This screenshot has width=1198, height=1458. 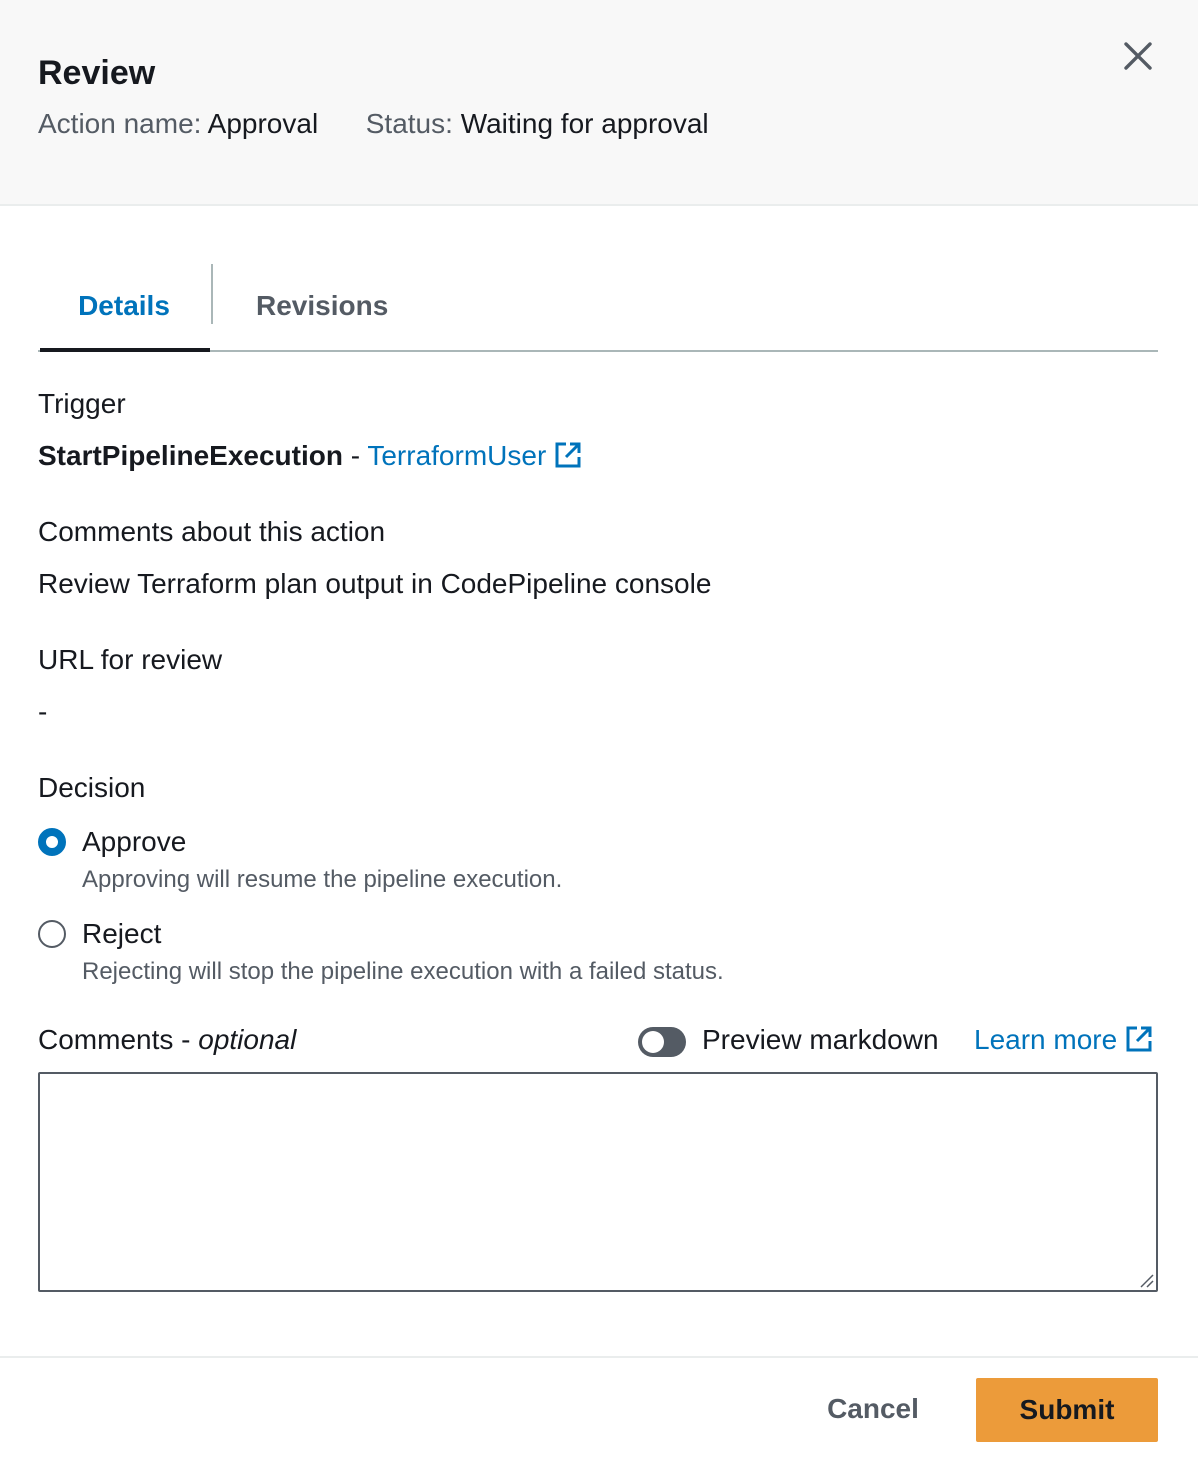 I want to click on preview-markdown-toggle, so click(x=662, y=1042).